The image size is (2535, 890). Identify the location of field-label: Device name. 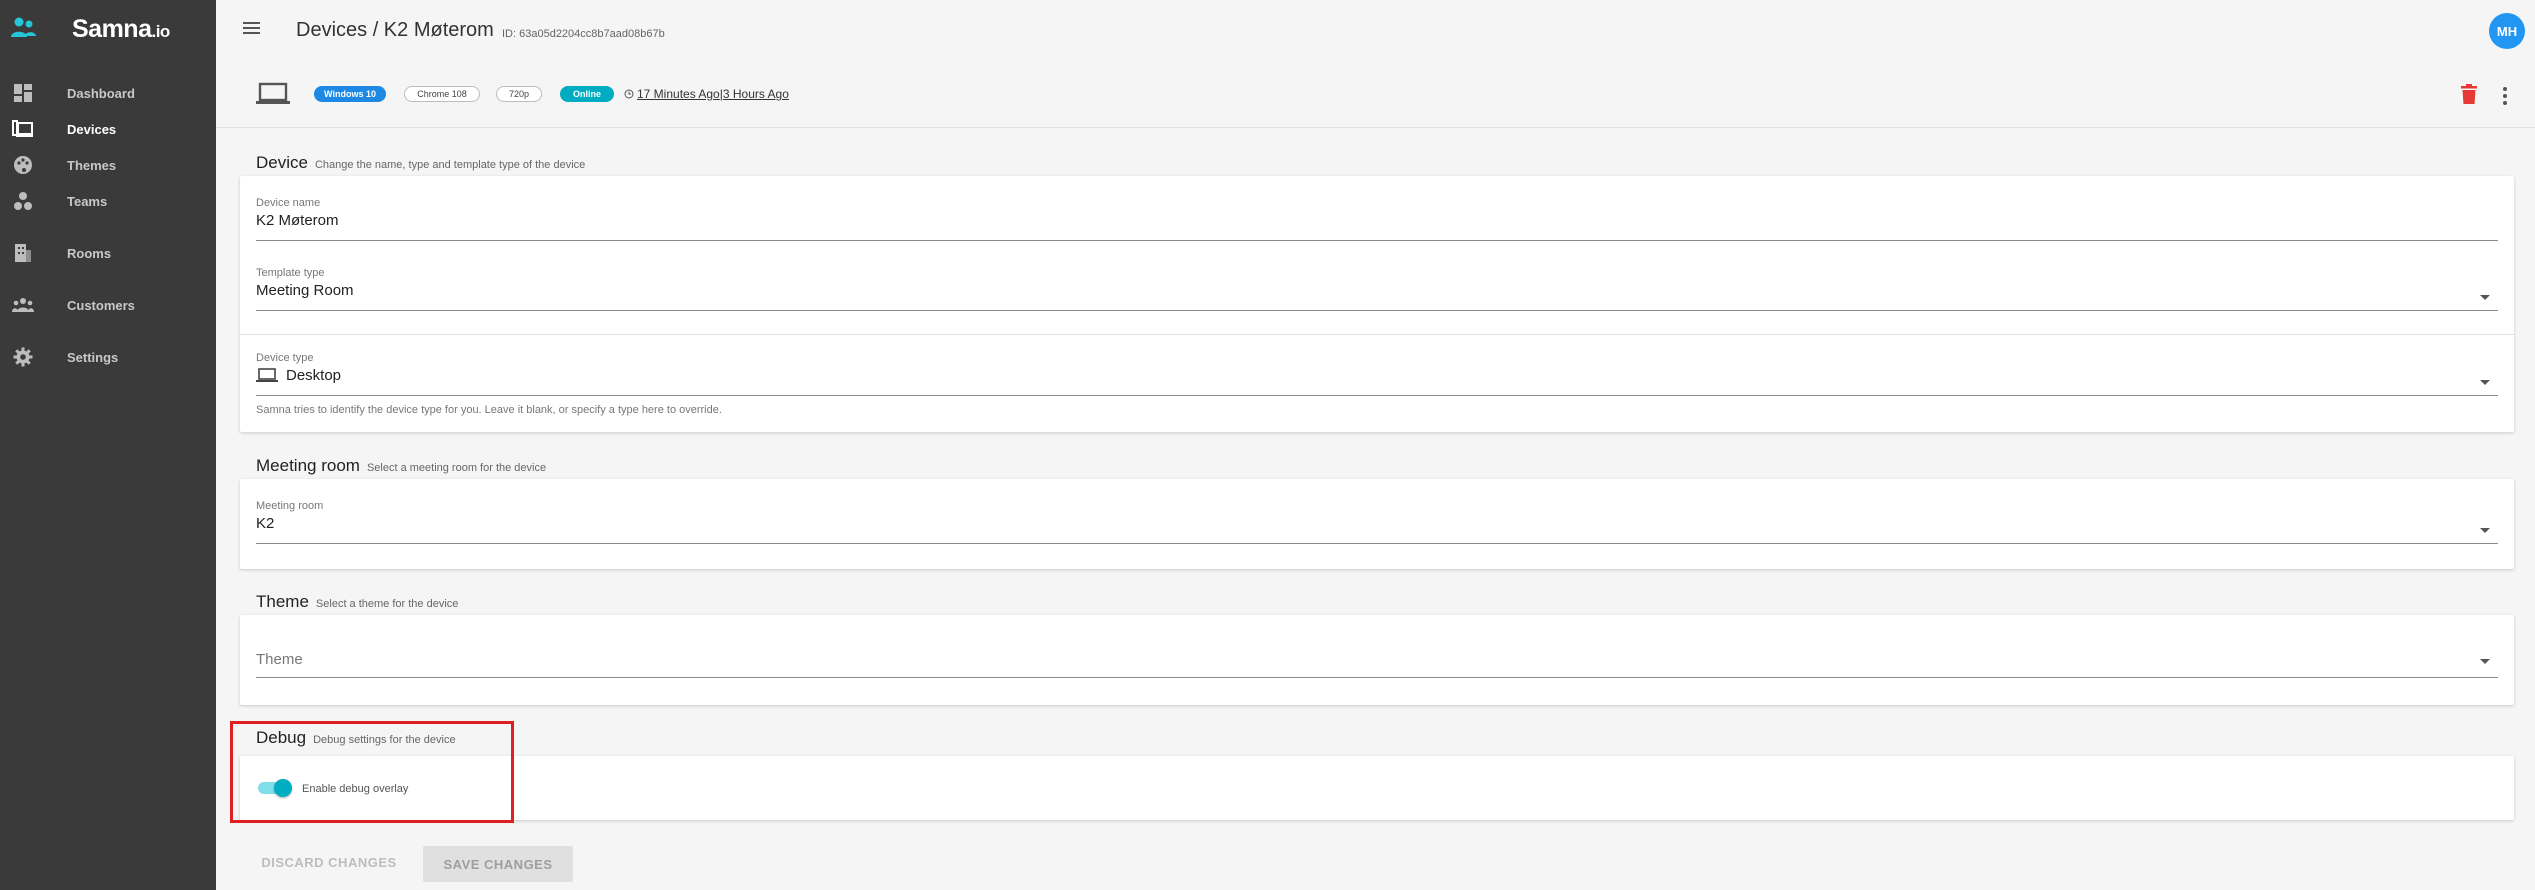
(288, 203).